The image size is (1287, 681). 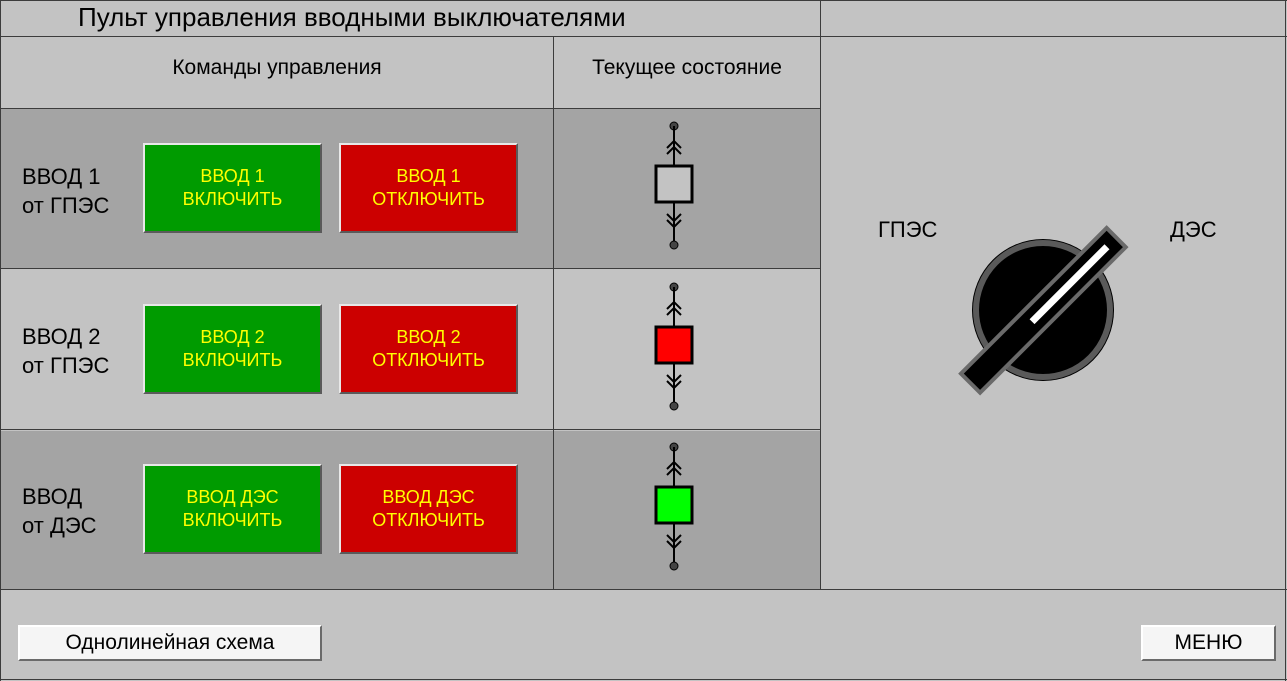 What do you see at coordinates (1193, 229) in the screenshot?
I see `selector-label-des: ДЭС` at bounding box center [1193, 229].